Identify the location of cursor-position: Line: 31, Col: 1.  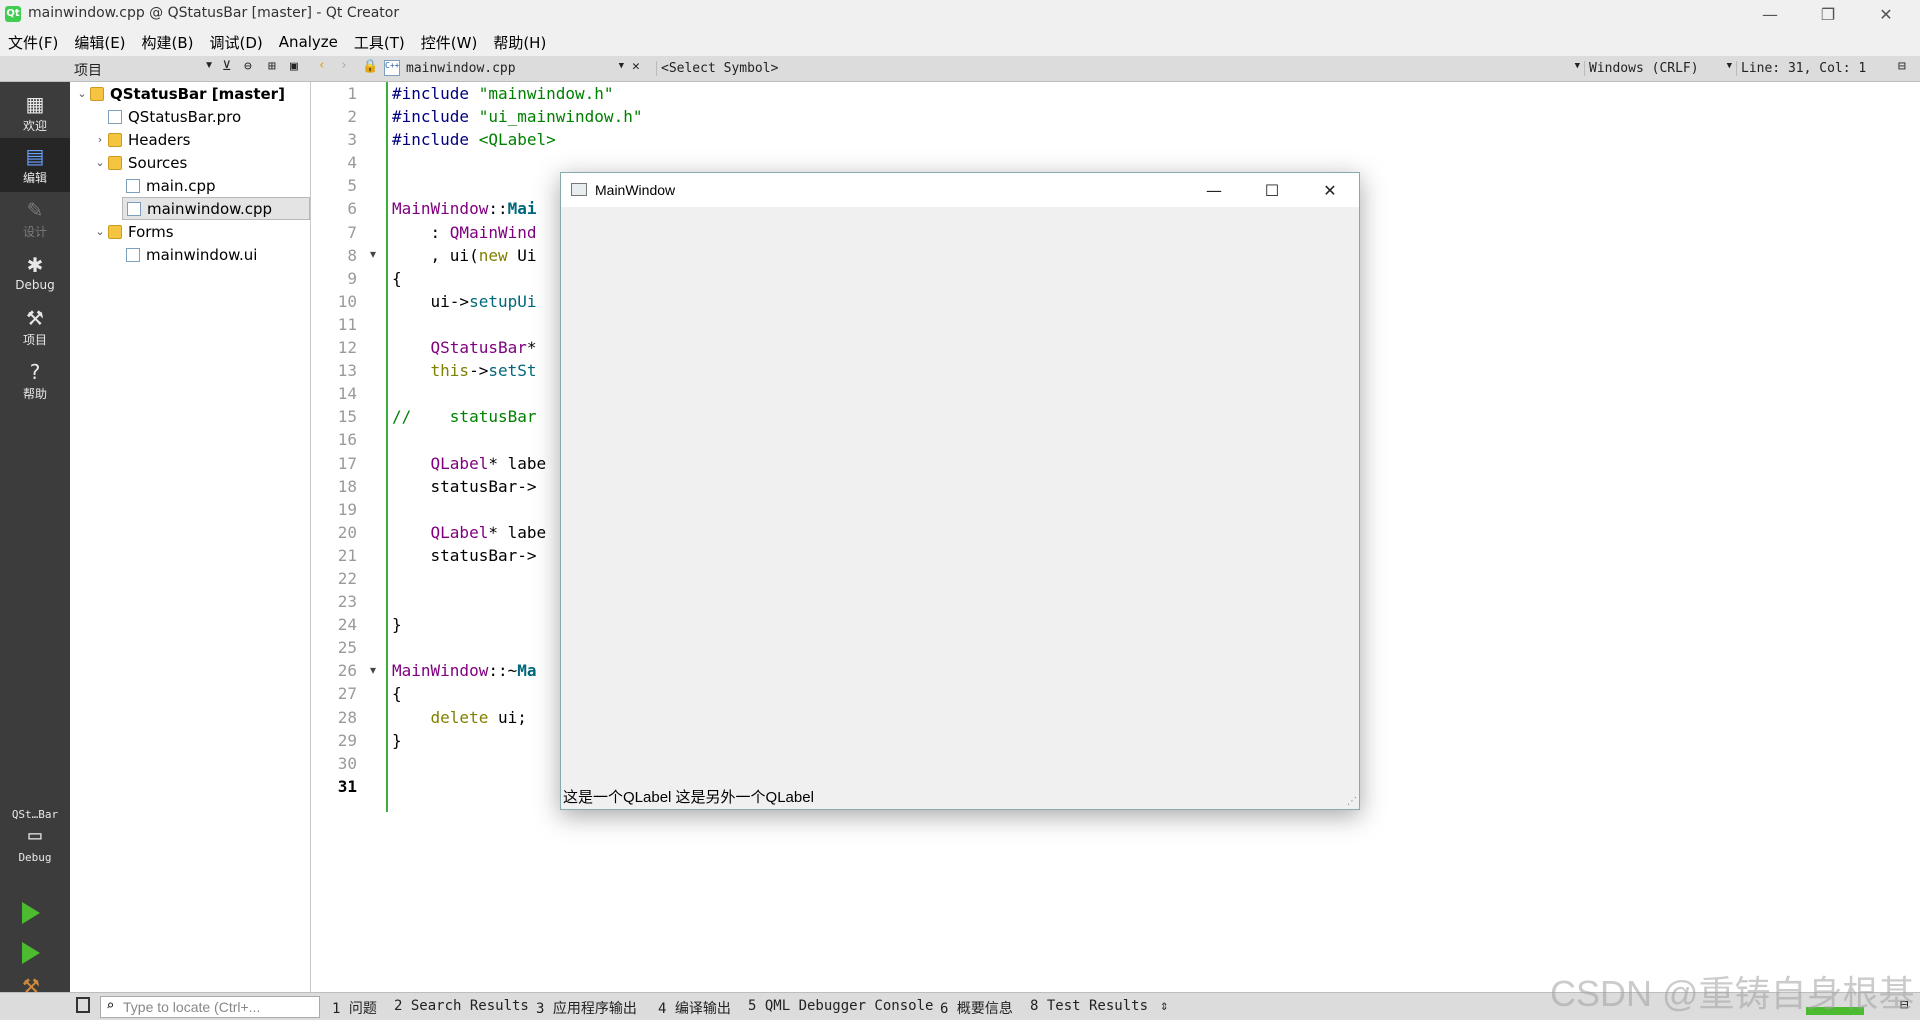
(1801, 68).